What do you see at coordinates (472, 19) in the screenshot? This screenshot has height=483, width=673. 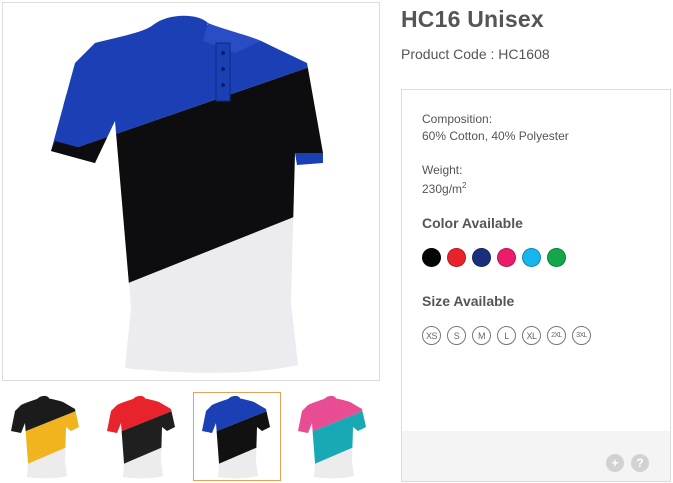 I see `product-title: HC16 Unisex` at bounding box center [472, 19].